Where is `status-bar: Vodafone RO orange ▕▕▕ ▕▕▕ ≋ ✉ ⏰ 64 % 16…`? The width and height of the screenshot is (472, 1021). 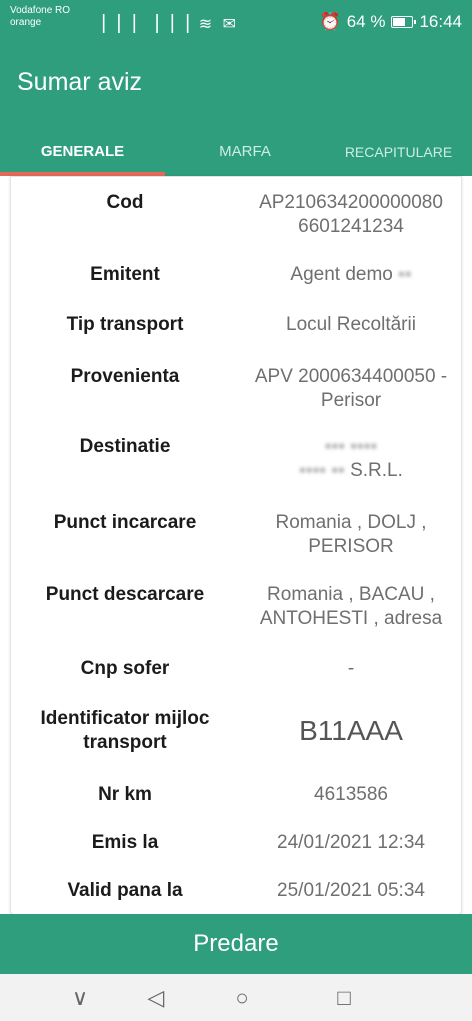 status-bar: Vodafone RO orange ▕▕▕ ▕▕▕ ≋ ✉ ⏰ 64 % 16… is located at coordinates (236, 22).